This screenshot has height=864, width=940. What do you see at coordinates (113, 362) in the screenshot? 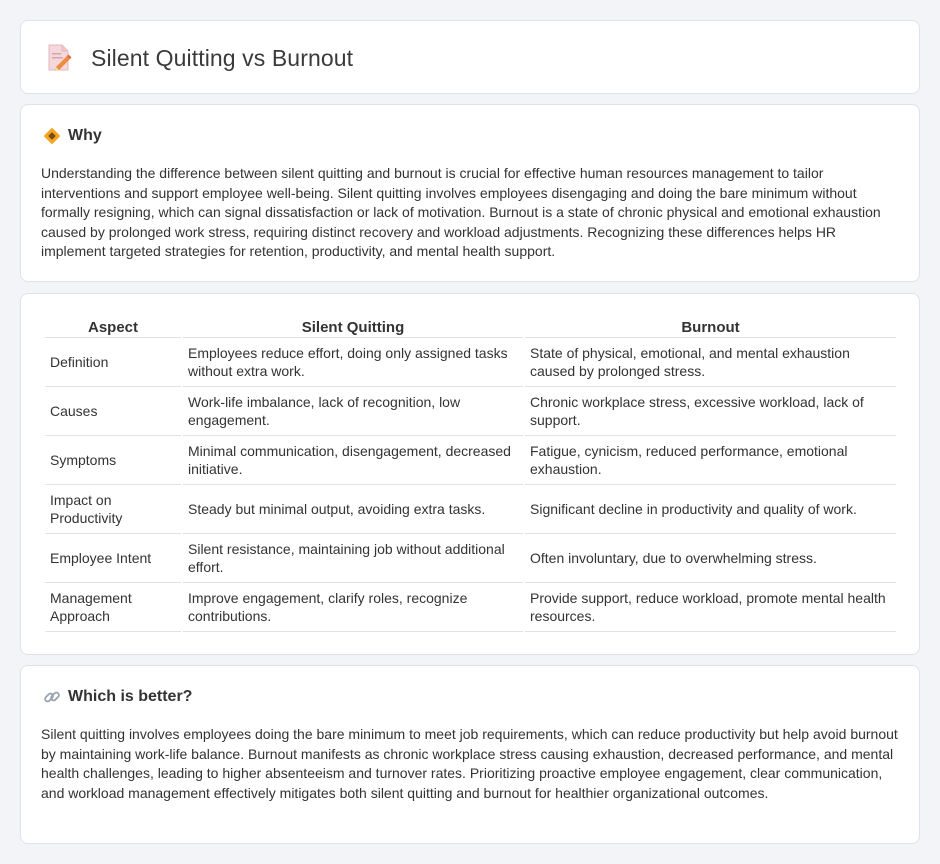
I see `row-aspect: Definition` at bounding box center [113, 362].